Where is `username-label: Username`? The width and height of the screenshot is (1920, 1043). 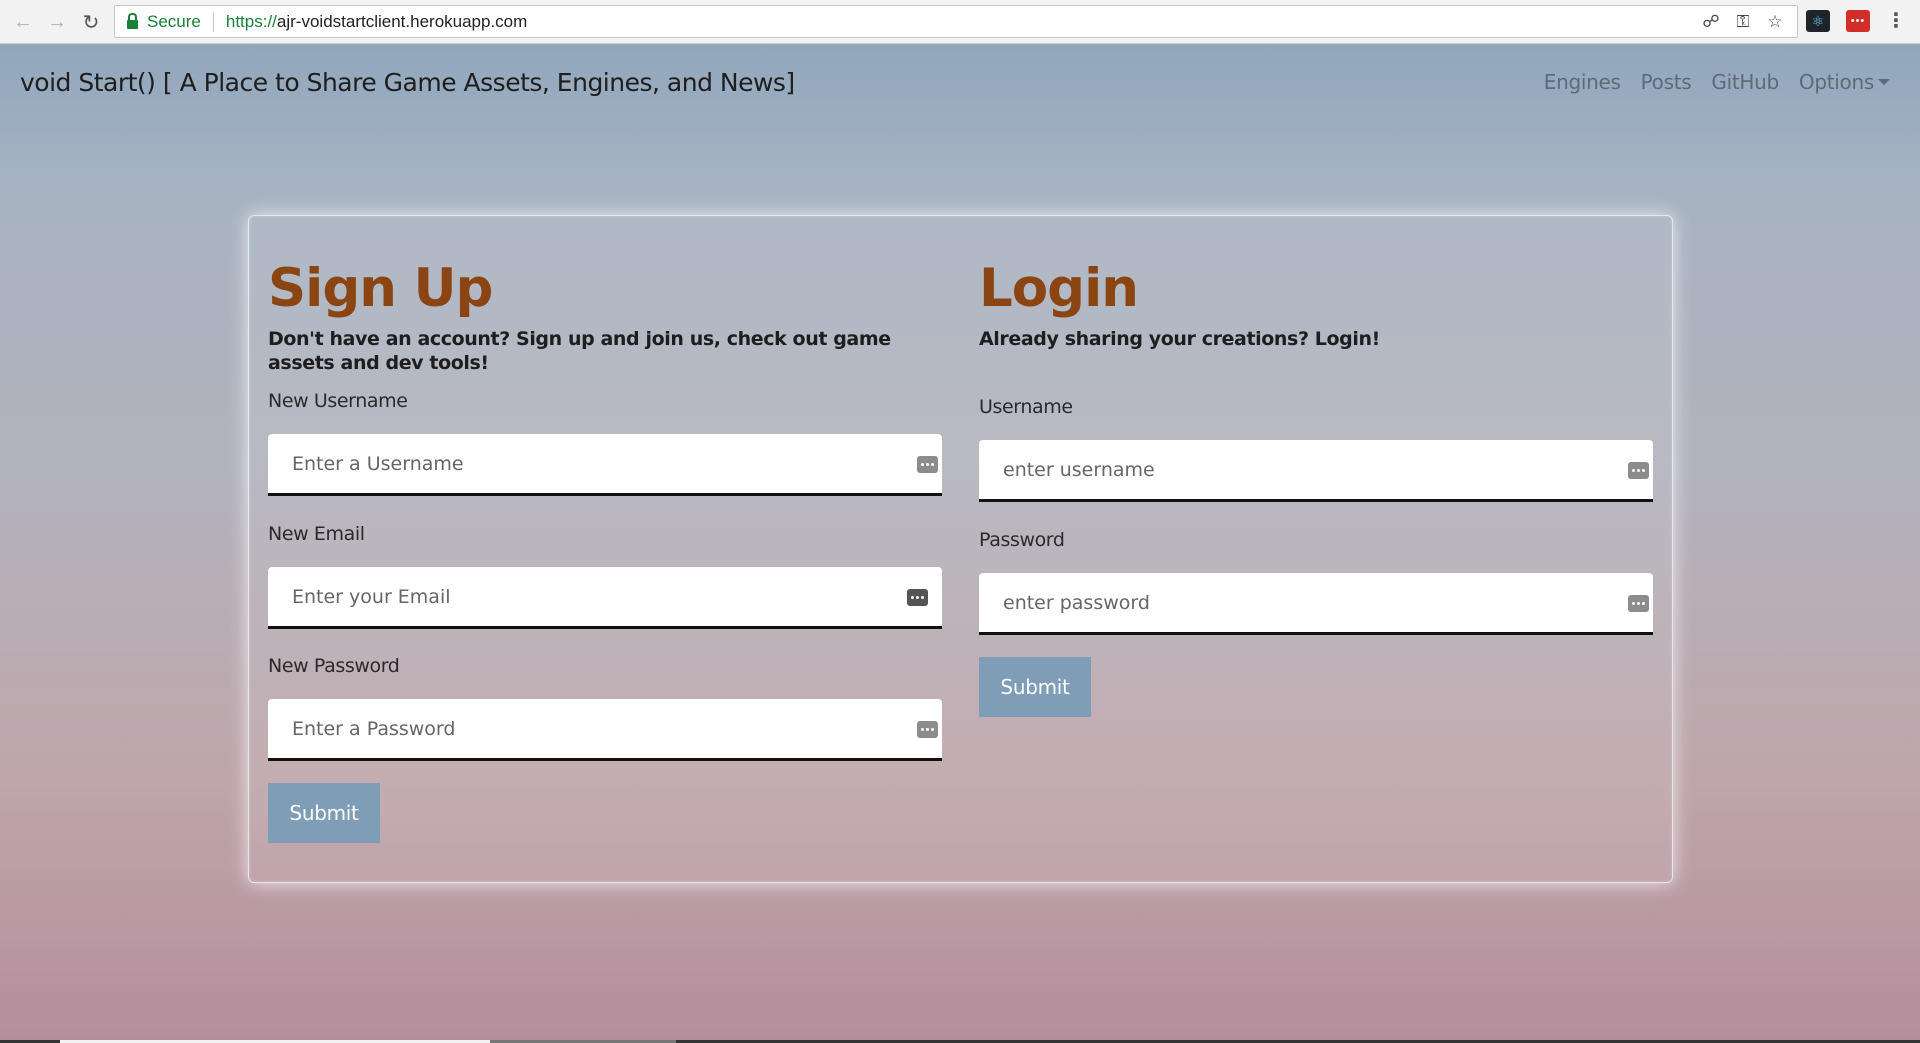 username-label: Username is located at coordinates (1026, 407).